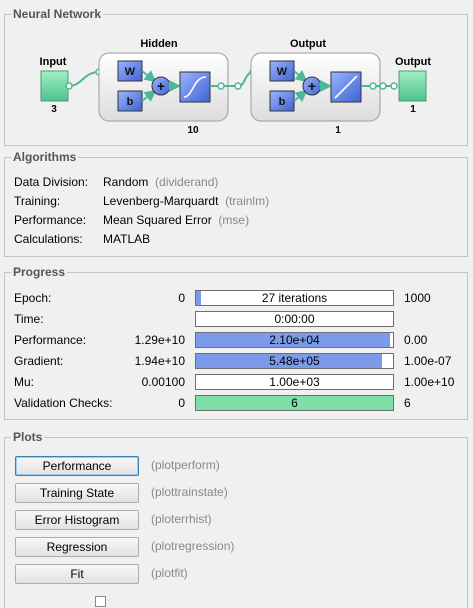  I want to click on plot-button-training-state: Training State, so click(77, 493).